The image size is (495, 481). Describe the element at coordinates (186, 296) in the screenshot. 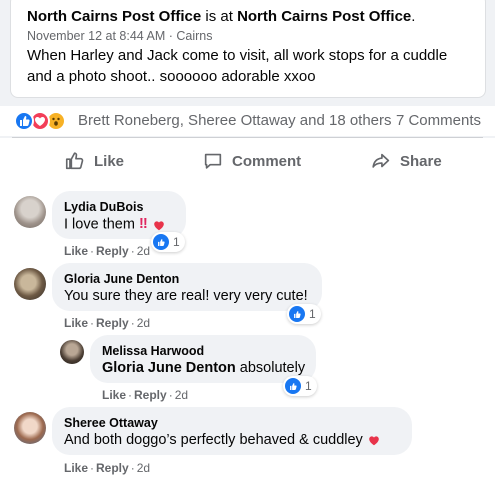

I see `comment-text: You sure they are real! very very cute!` at that location.